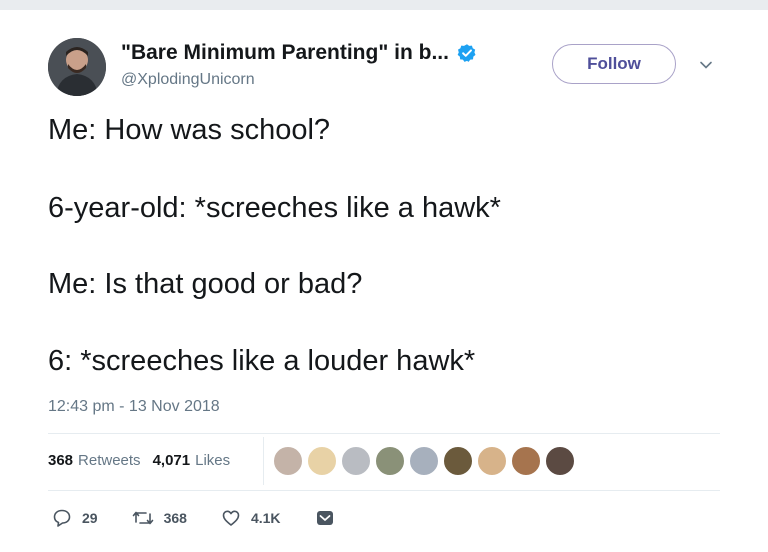 The height and width of the screenshot is (552, 768). What do you see at coordinates (384, 433) in the screenshot?
I see `divider-top` at bounding box center [384, 433].